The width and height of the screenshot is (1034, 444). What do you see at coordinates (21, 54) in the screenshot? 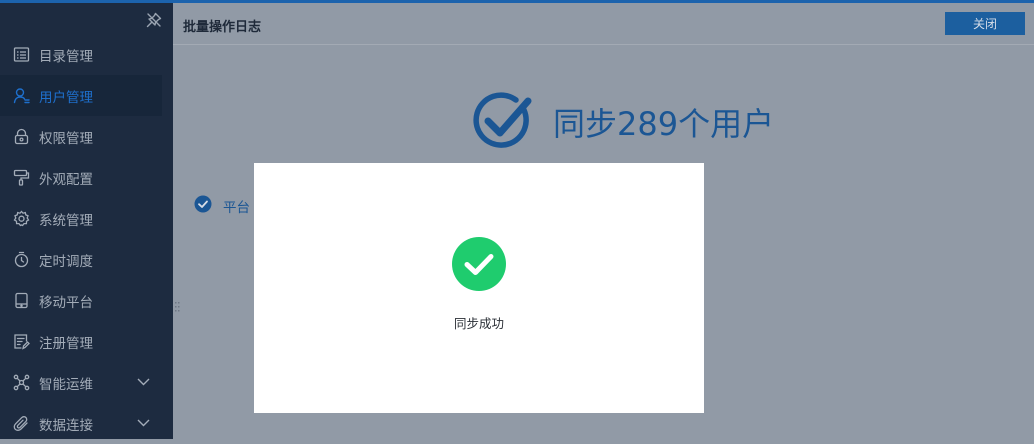
I see `list-icon` at bounding box center [21, 54].